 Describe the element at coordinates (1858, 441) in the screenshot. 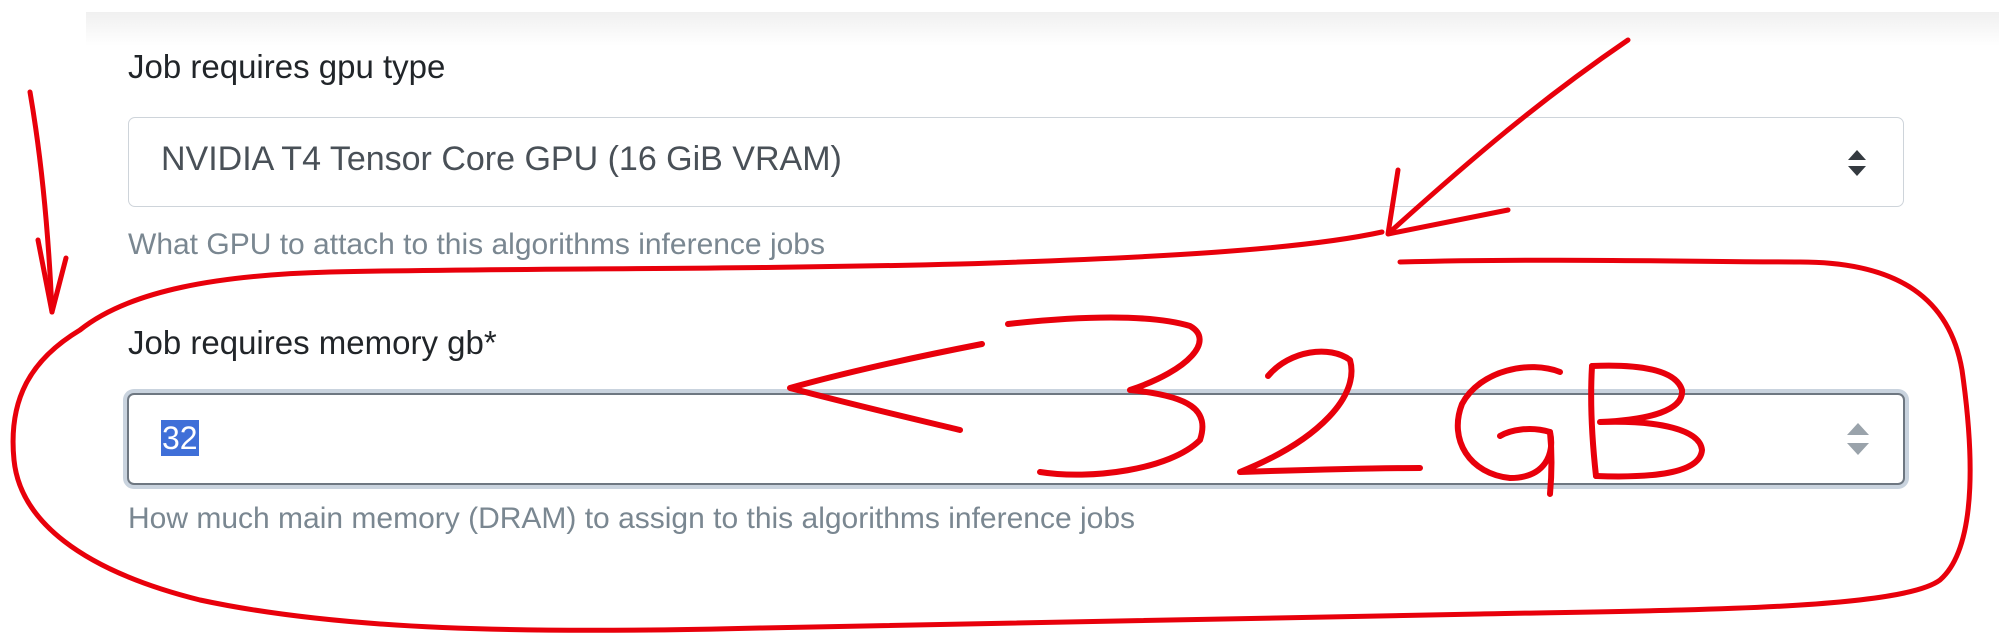

I see `spinner-arrows-icon` at that location.